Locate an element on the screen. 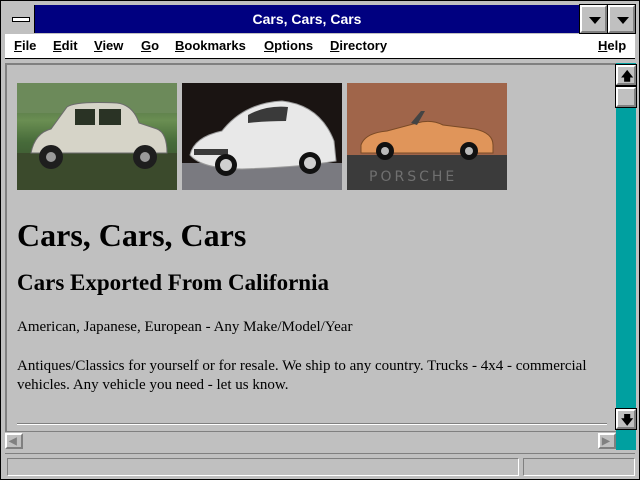  page-heading: Cars, Cars, Cars is located at coordinates (132, 235).